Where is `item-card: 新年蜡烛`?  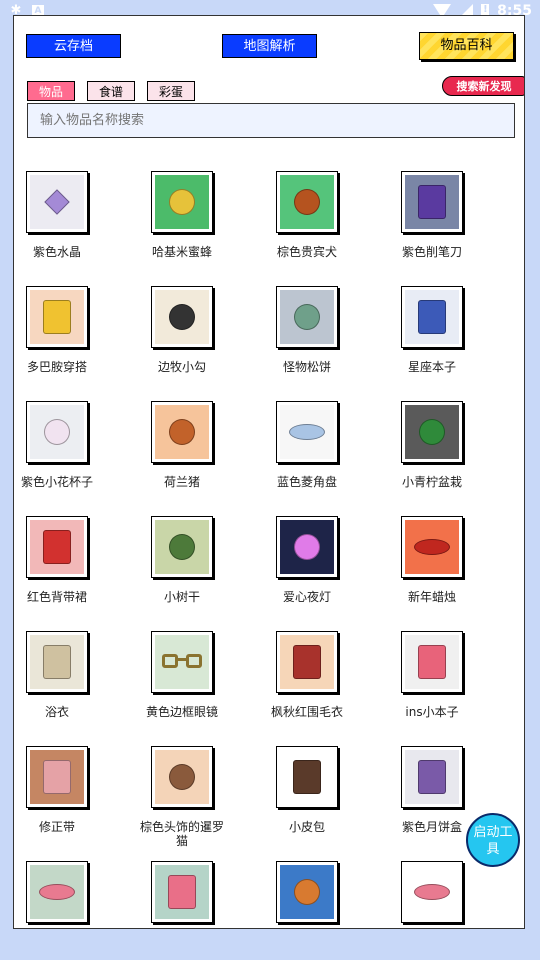
item-card: 新年蜡烛 is located at coordinates (451, 573).